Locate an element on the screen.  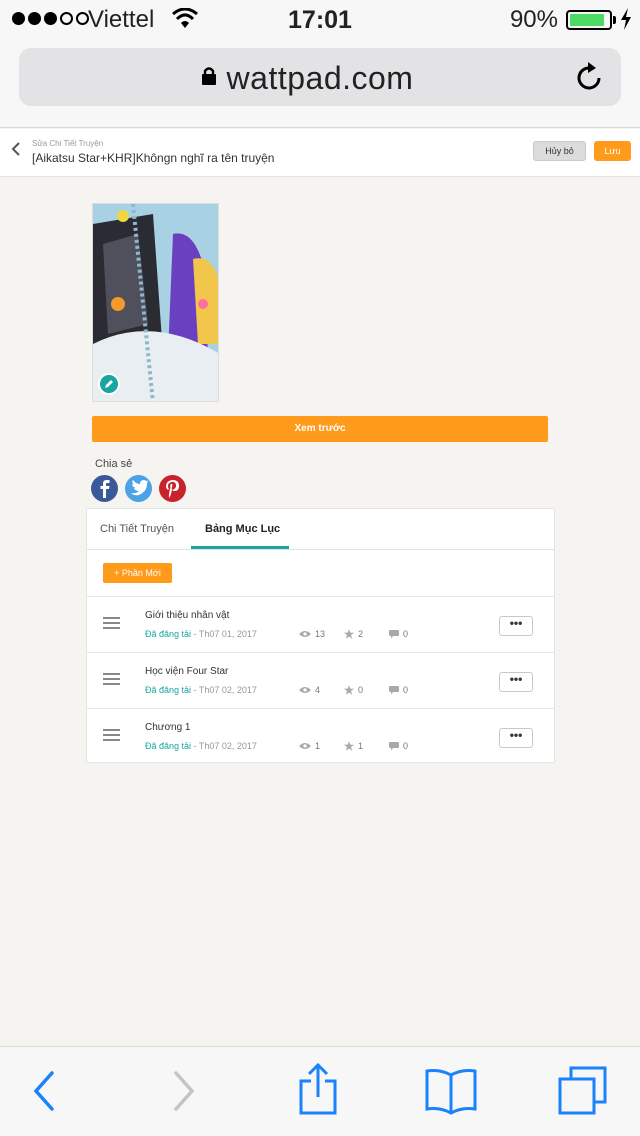
votes-stat: 0 is located at coordinates (353, 690).